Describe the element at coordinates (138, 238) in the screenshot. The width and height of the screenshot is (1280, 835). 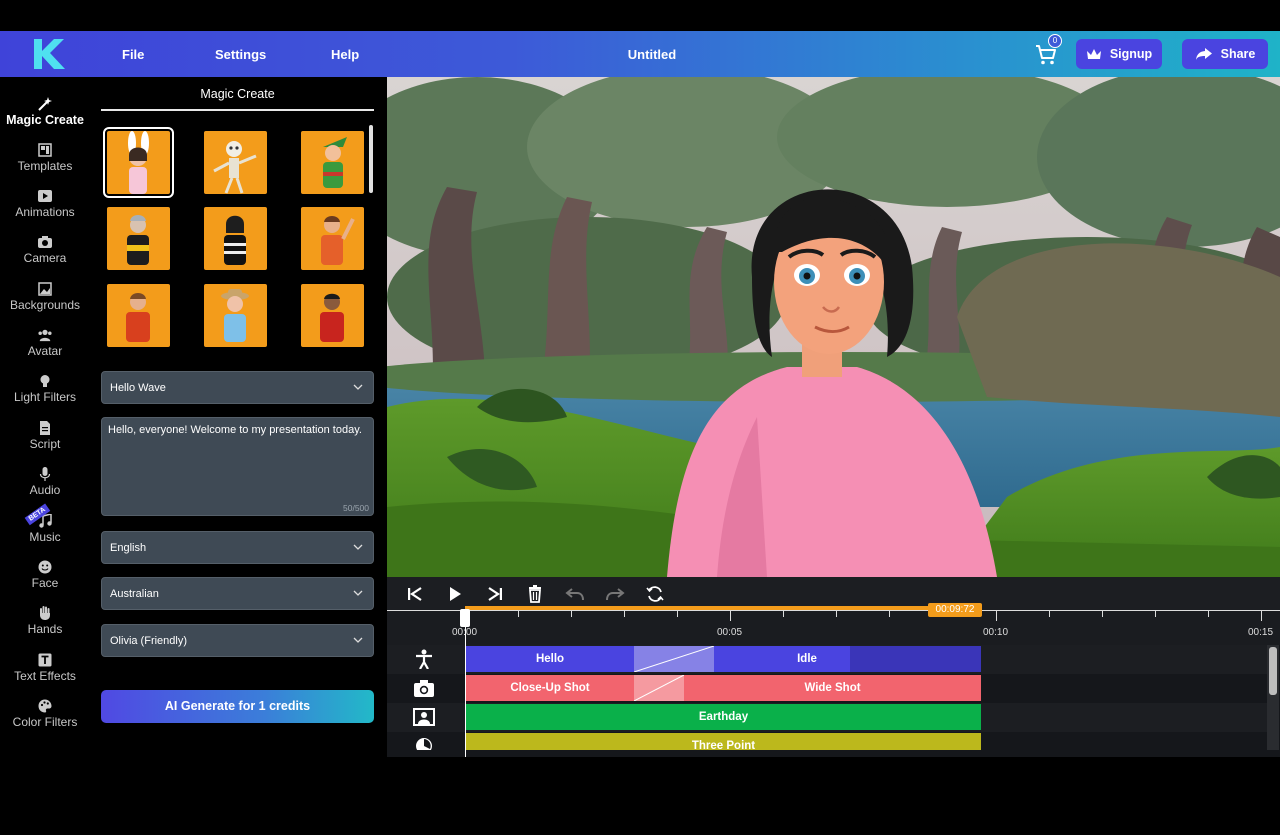
I see `avatar-thumb-racer` at that location.